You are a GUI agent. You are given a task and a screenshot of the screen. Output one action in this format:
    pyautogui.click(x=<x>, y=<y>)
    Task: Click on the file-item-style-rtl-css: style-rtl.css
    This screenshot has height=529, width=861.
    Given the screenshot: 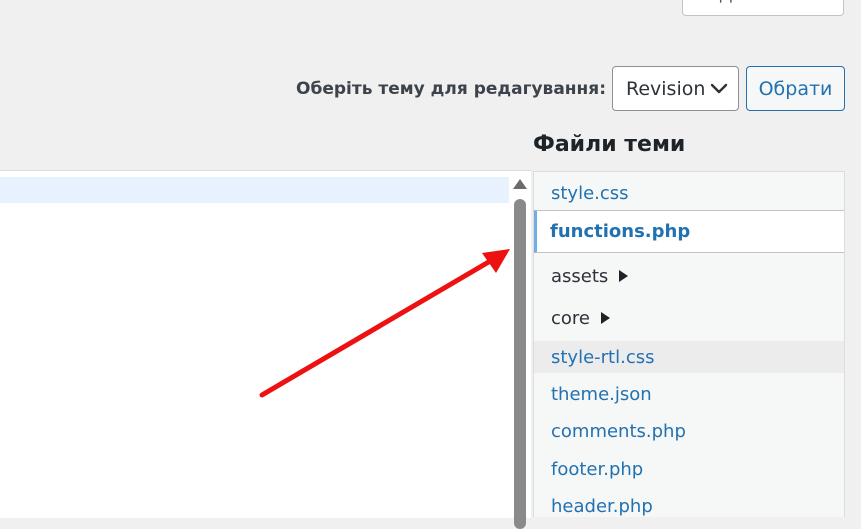 What is the action you would take?
    pyautogui.click(x=689, y=357)
    